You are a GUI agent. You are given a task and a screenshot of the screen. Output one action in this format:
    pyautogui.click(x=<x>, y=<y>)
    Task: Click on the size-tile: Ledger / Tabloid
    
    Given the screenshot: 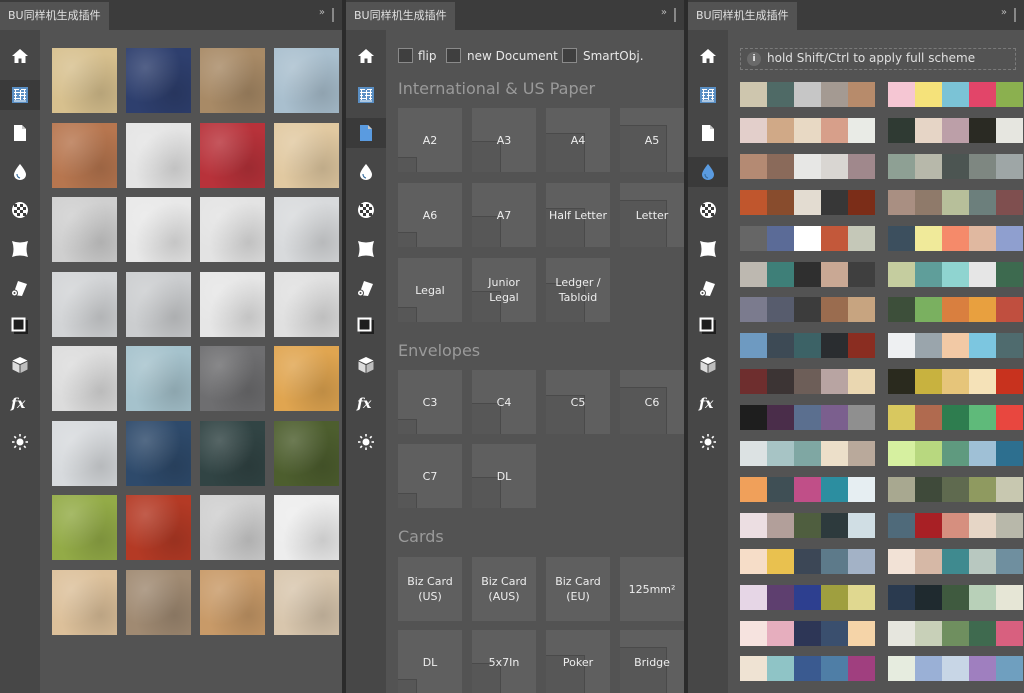 What is the action you would take?
    pyautogui.click(x=578, y=290)
    